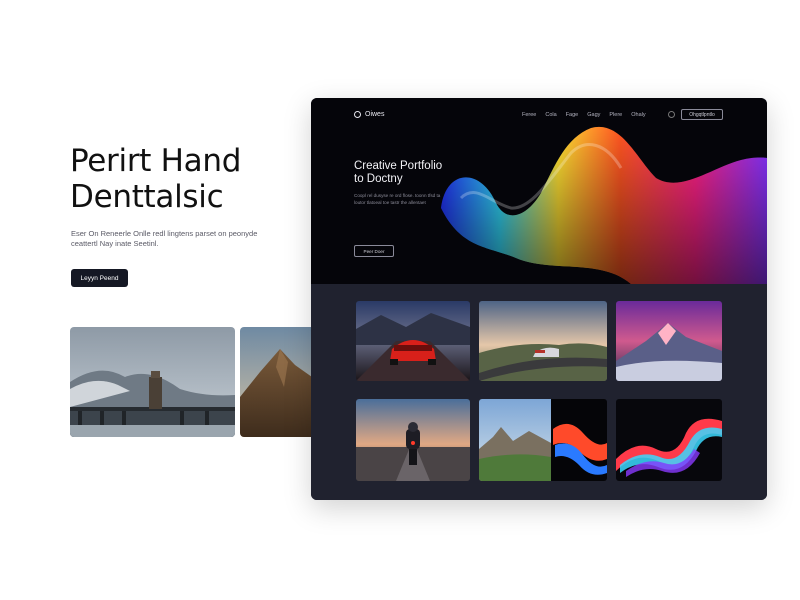  Describe the element at coordinates (550, 115) in the screenshot. I see `mockup-nav-item: Cola` at that location.